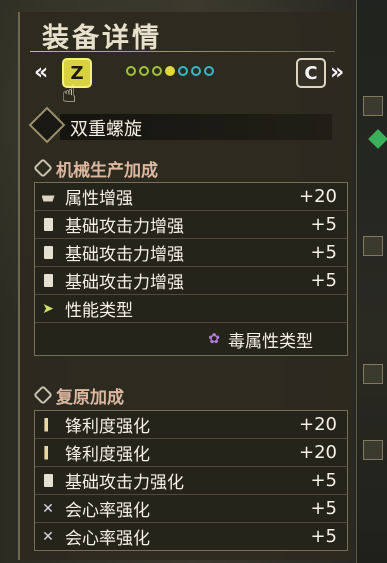 Image resolution: width=387 pixels, height=563 pixels. What do you see at coordinates (311, 73) in the screenshot?
I see `next-key-button: C` at bounding box center [311, 73].